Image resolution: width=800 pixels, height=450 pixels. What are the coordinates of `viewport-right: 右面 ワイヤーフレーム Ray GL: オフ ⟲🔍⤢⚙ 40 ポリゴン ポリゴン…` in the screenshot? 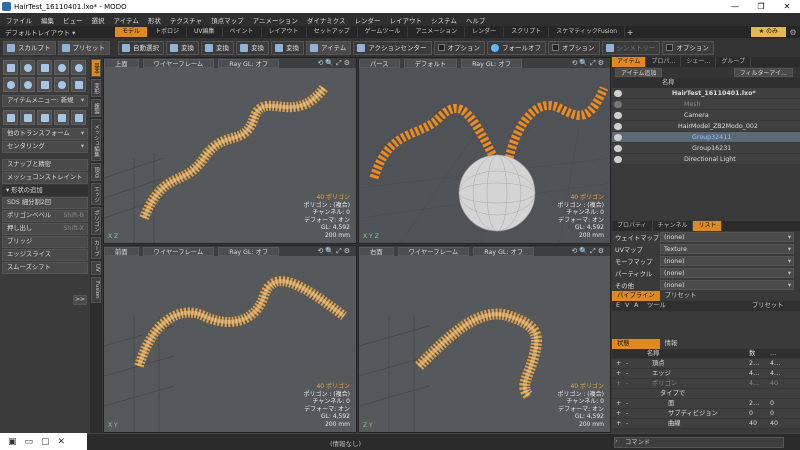 It's located at (484, 339).